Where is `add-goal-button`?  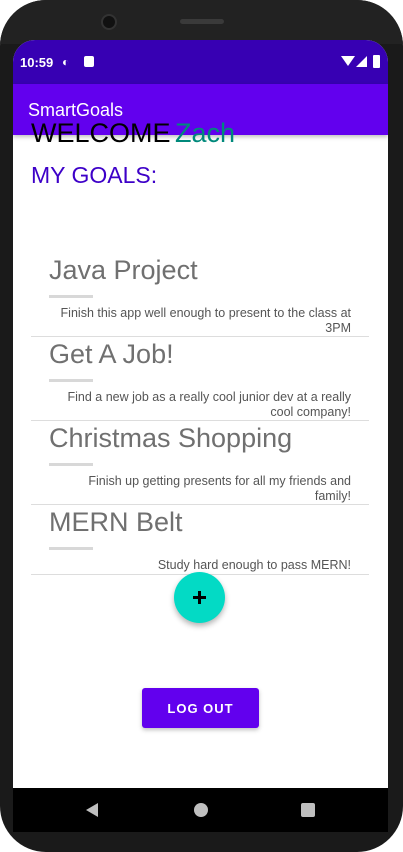 add-goal-button is located at coordinates (199, 597).